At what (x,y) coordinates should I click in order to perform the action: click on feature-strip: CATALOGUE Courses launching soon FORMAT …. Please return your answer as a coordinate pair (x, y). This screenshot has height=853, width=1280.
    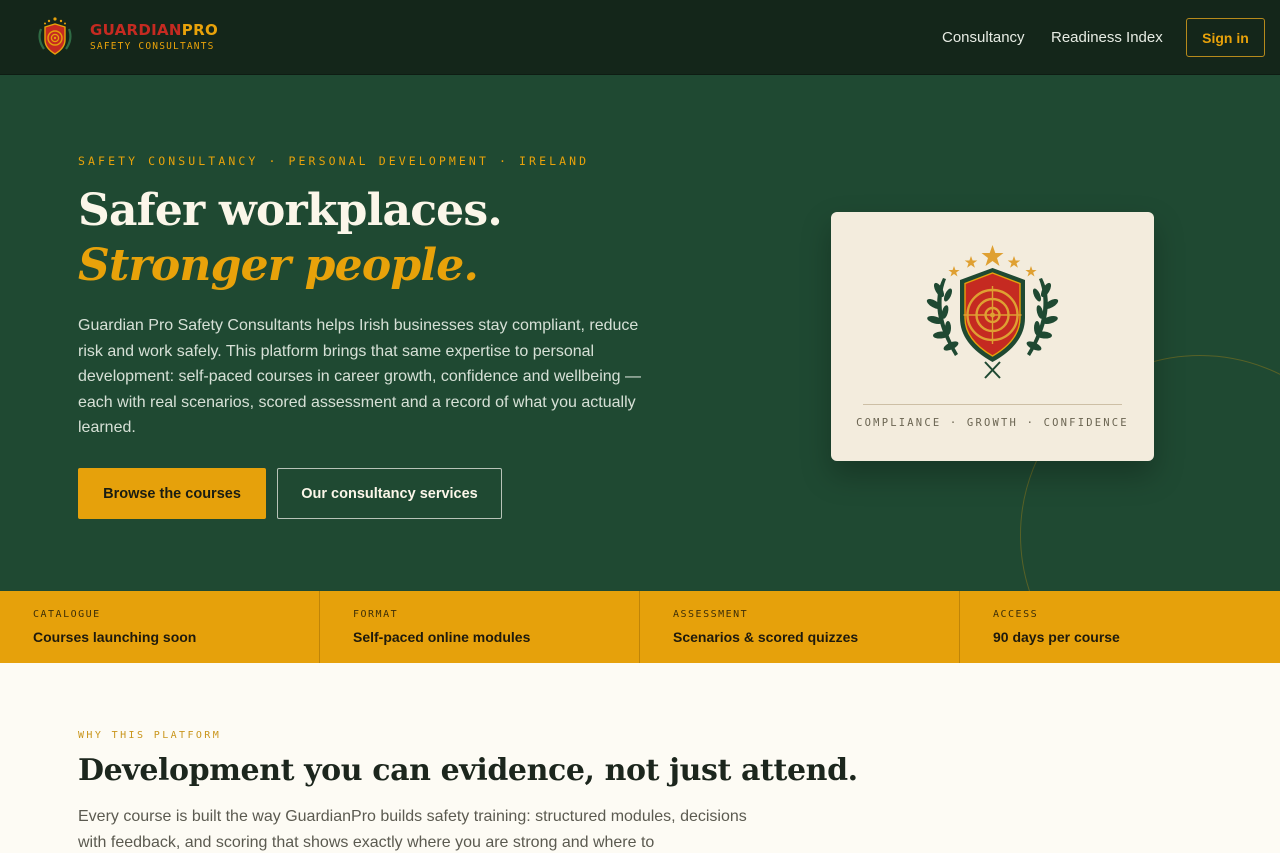
    Looking at the image, I should click on (640, 627).